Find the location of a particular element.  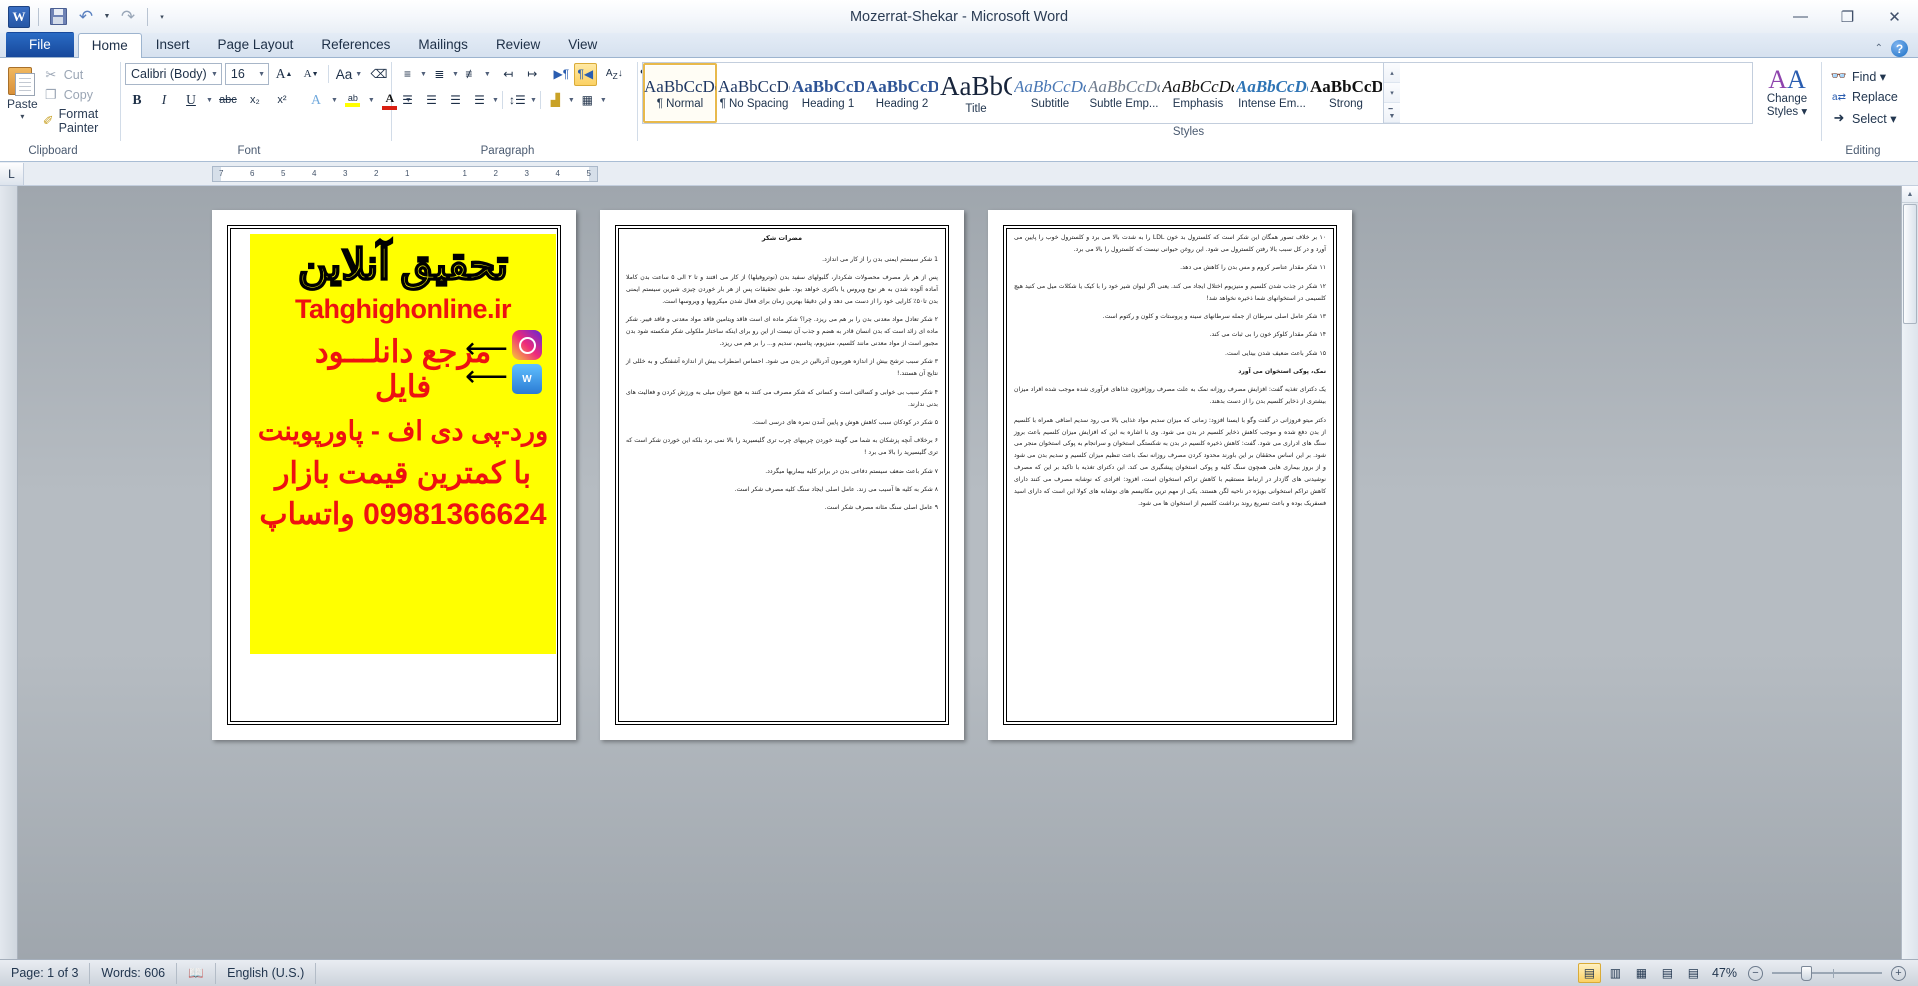

styles-more-button: ━ ▼ is located at coordinates (1392, 113).